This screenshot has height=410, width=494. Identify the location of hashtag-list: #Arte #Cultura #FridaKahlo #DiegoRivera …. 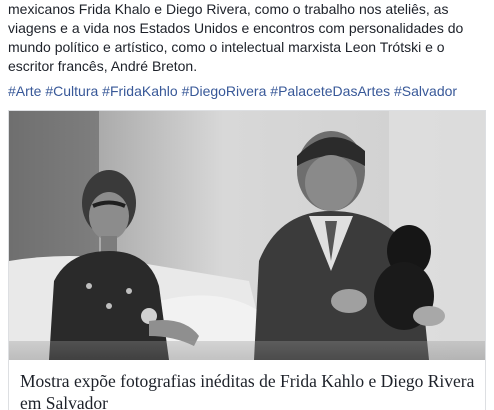
(249, 91).